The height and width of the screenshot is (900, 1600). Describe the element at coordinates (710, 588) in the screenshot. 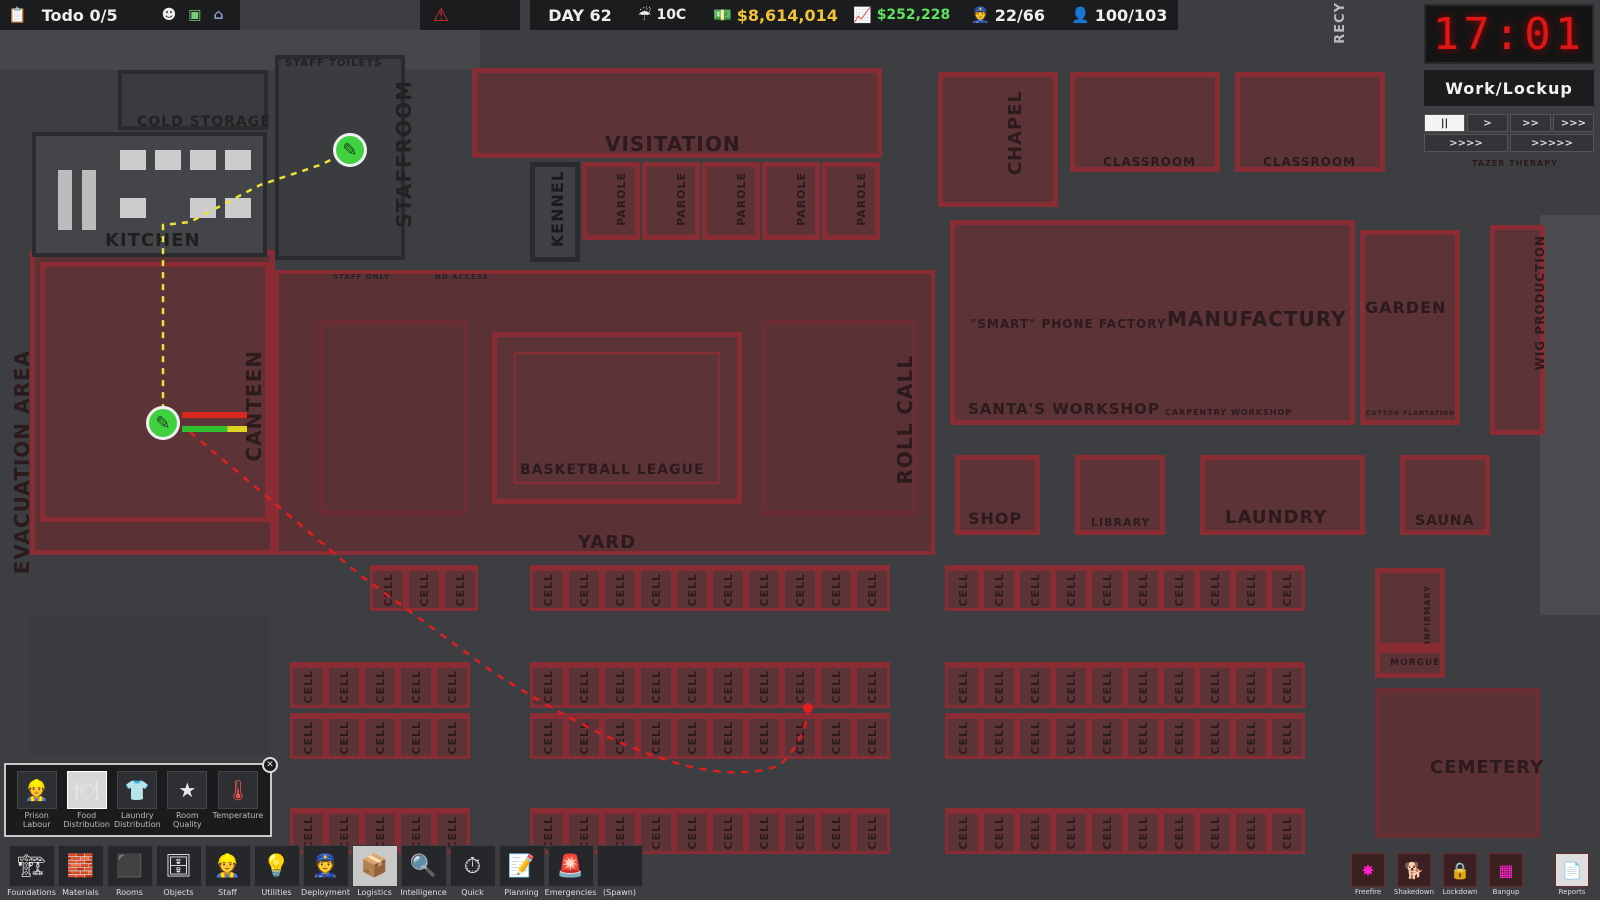

I see `cell-block-1: CELL CELL CELL CELL CELL CELL CELL CELL CELL CELL` at that location.